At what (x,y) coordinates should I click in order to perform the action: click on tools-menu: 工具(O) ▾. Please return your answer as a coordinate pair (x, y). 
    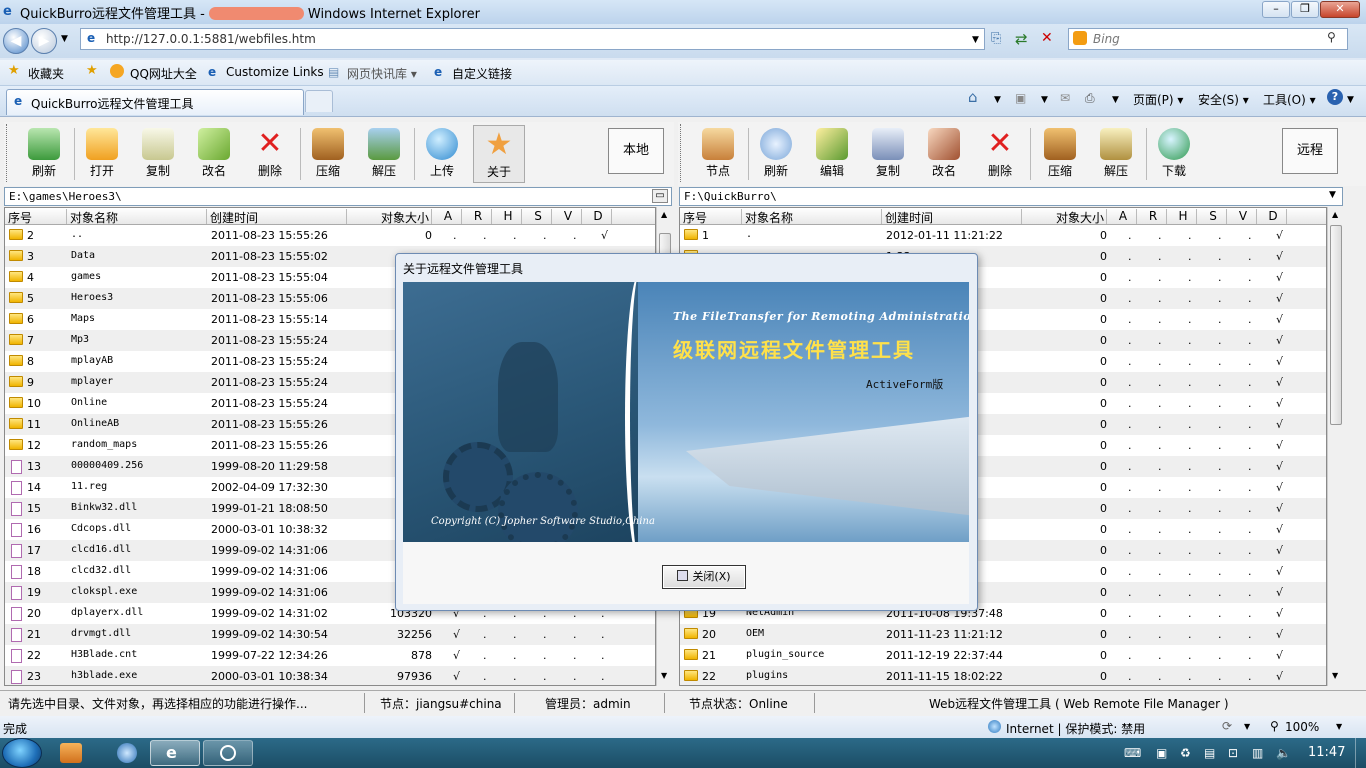
    Looking at the image, I should click on (1289, 99).